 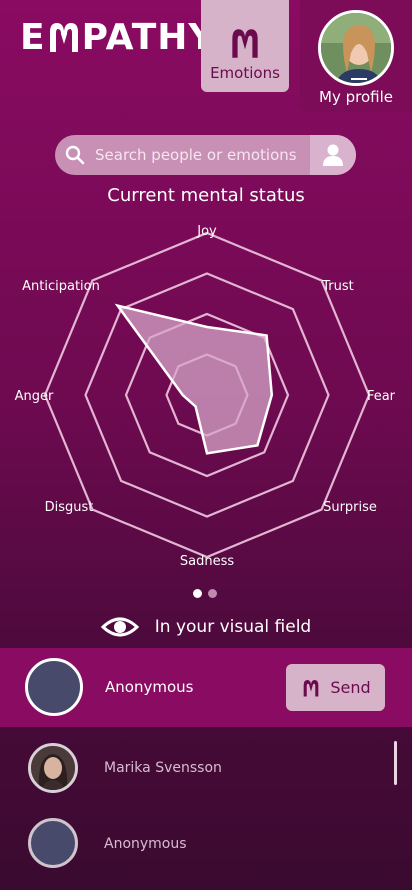 I want to click on pager-dot-active, so click(x=197, y=593).